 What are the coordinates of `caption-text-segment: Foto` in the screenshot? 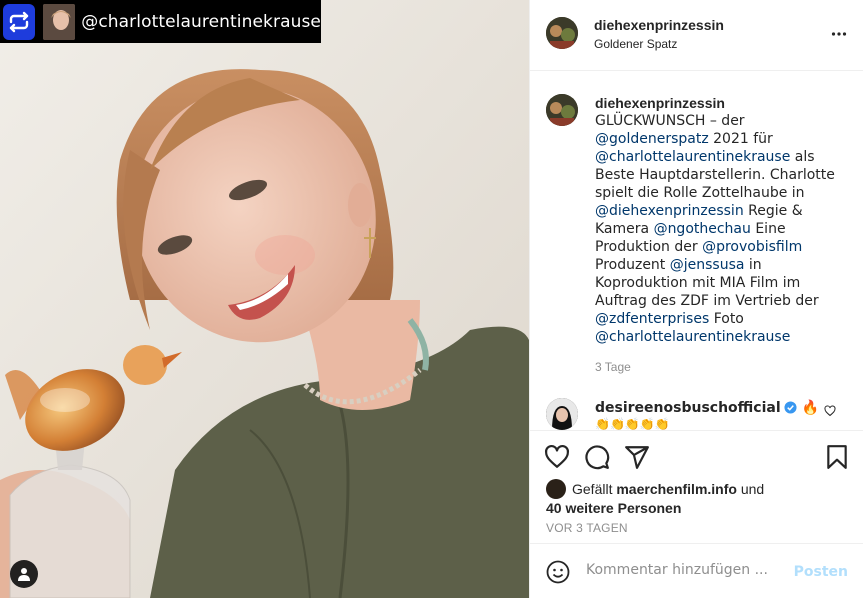 It's located at (726, 319).